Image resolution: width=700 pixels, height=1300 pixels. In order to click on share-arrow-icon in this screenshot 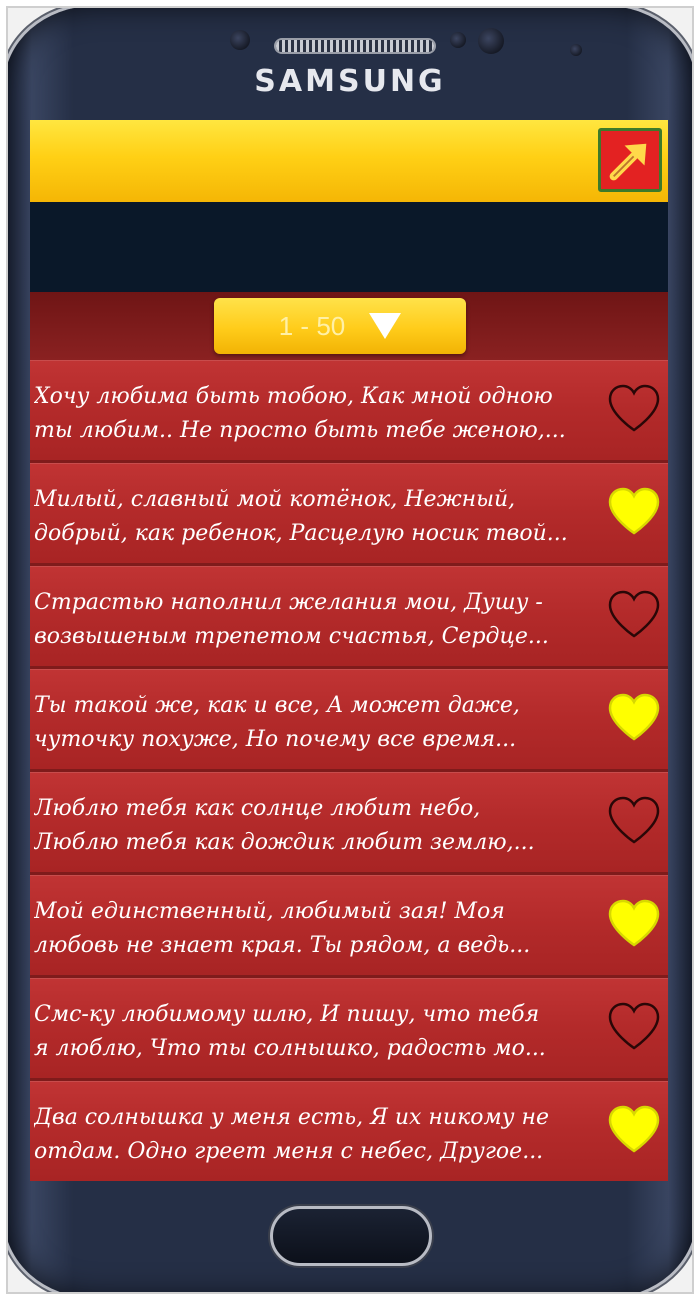, I will do `click(630, 160)`.